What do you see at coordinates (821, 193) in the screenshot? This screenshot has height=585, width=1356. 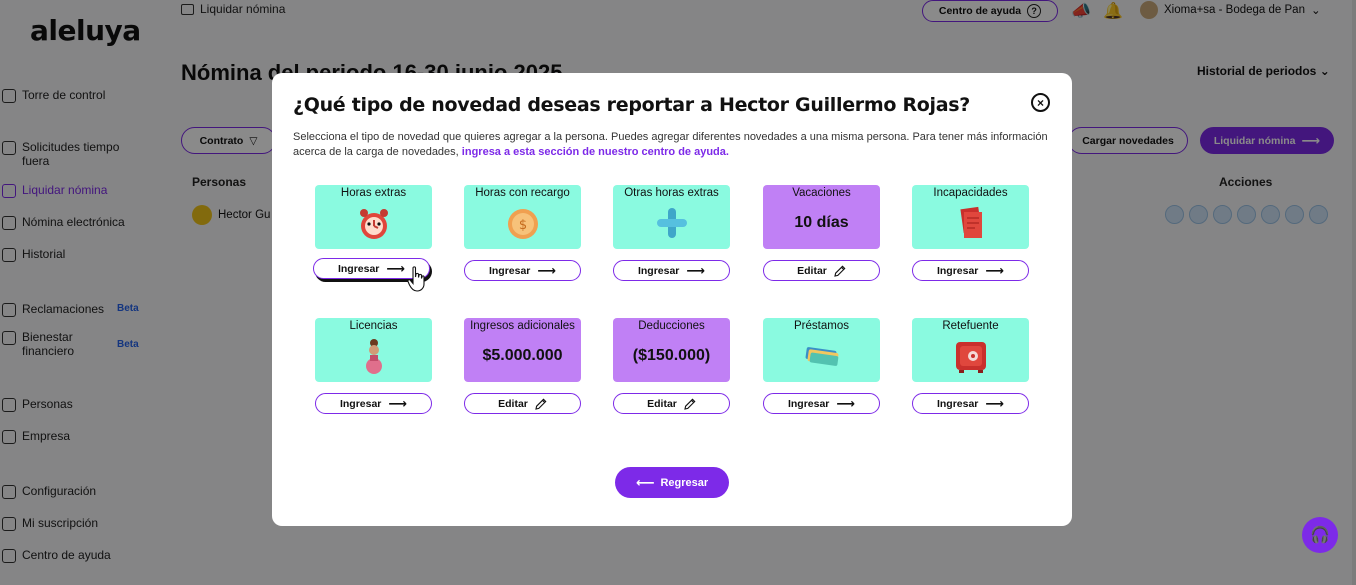 I see `novelty-card-label: Vacaciones` at bounding box center [821, 193].